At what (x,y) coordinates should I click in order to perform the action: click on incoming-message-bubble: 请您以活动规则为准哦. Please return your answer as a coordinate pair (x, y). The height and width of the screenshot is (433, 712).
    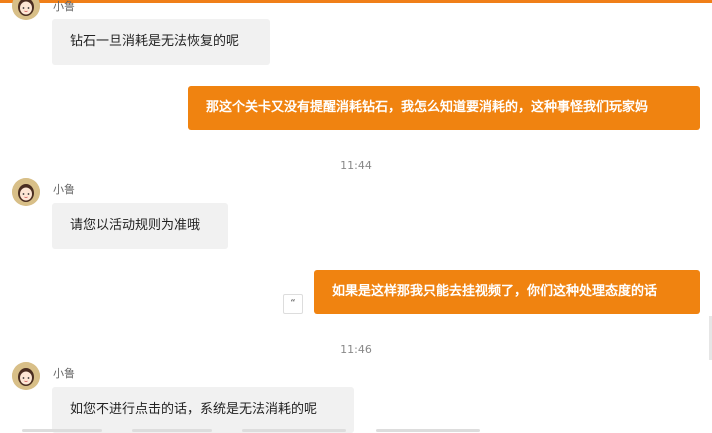
    Looking at the image, I should click on (140, 226).